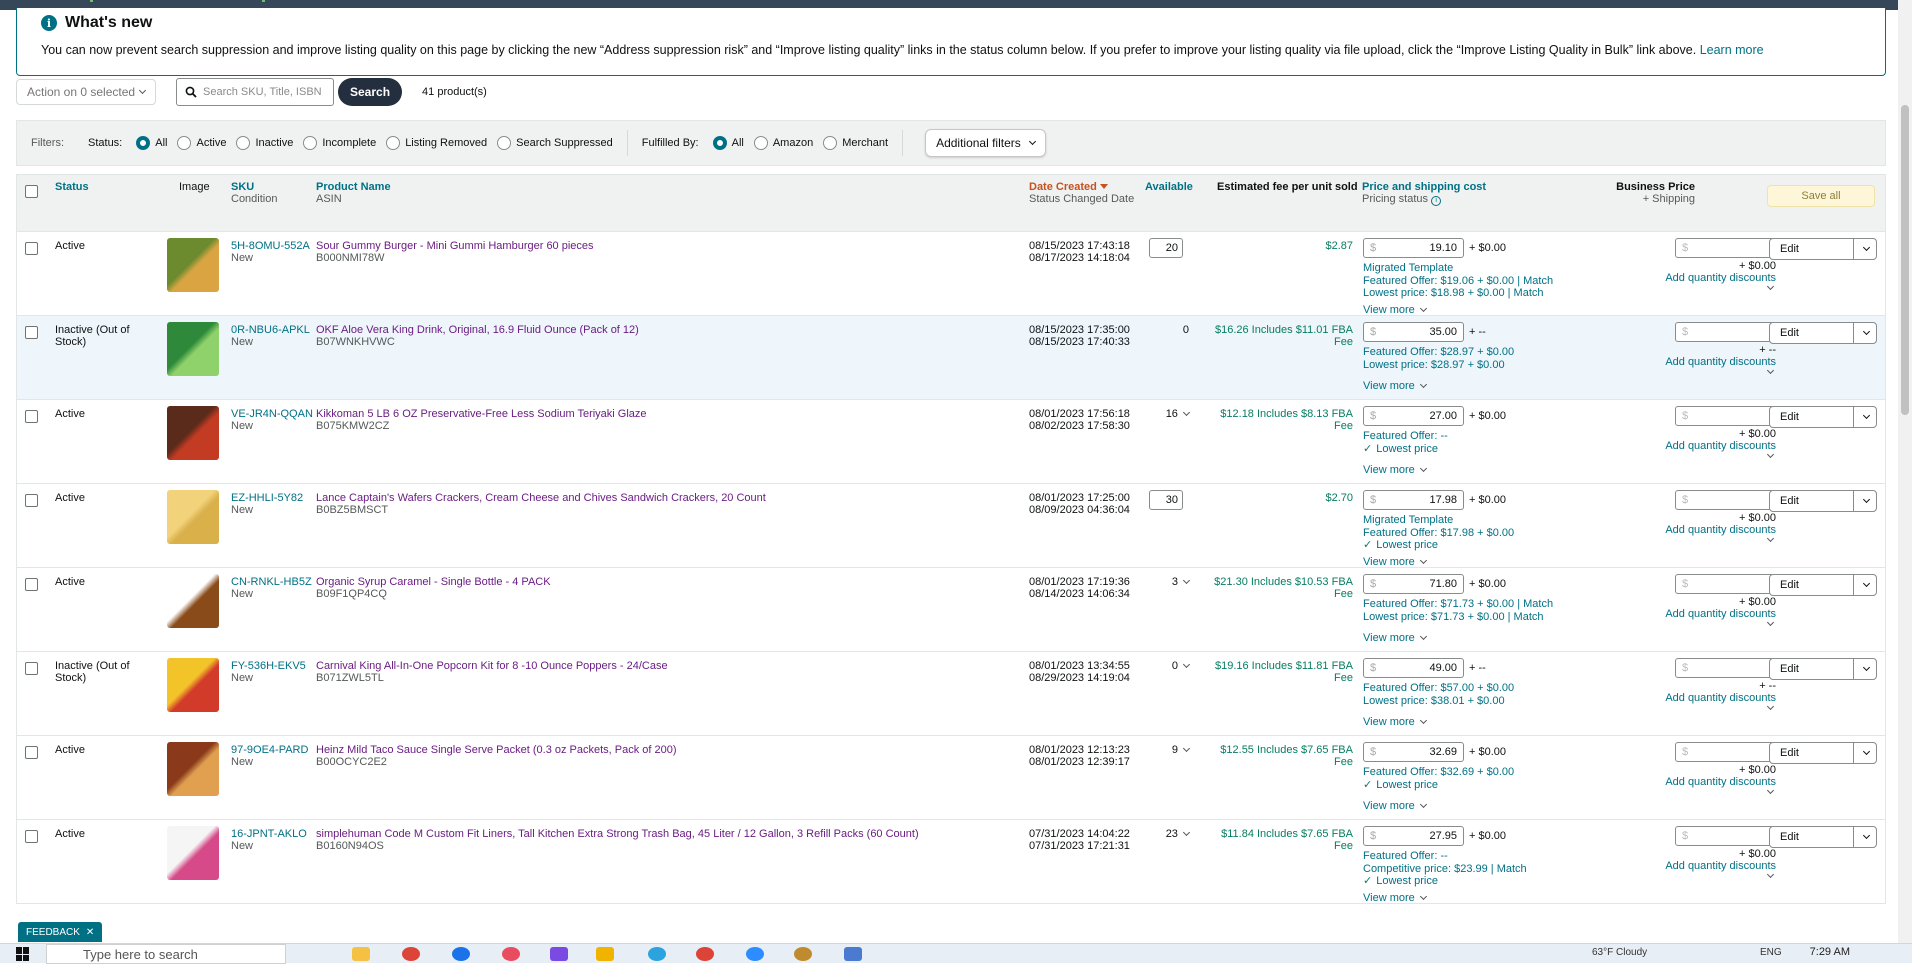  Describe the element at coordinates (1473, 436) in the screenshot. I see `pricing-line: Featured Offer: --` at that location.